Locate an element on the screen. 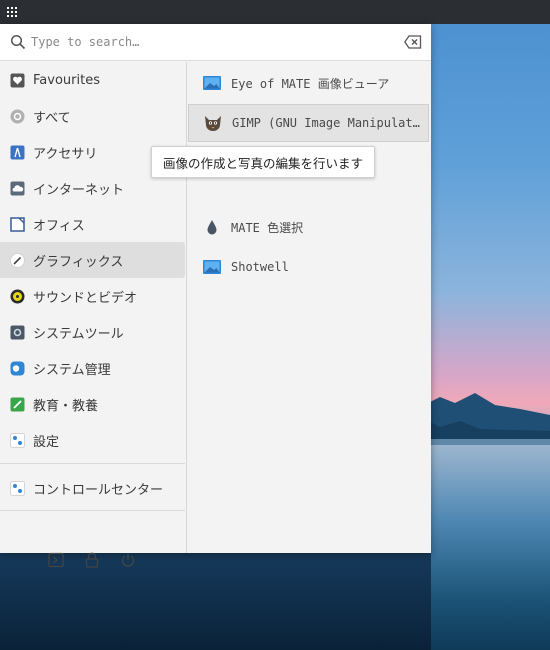  grid-icon is located at coordinates (12, 12).